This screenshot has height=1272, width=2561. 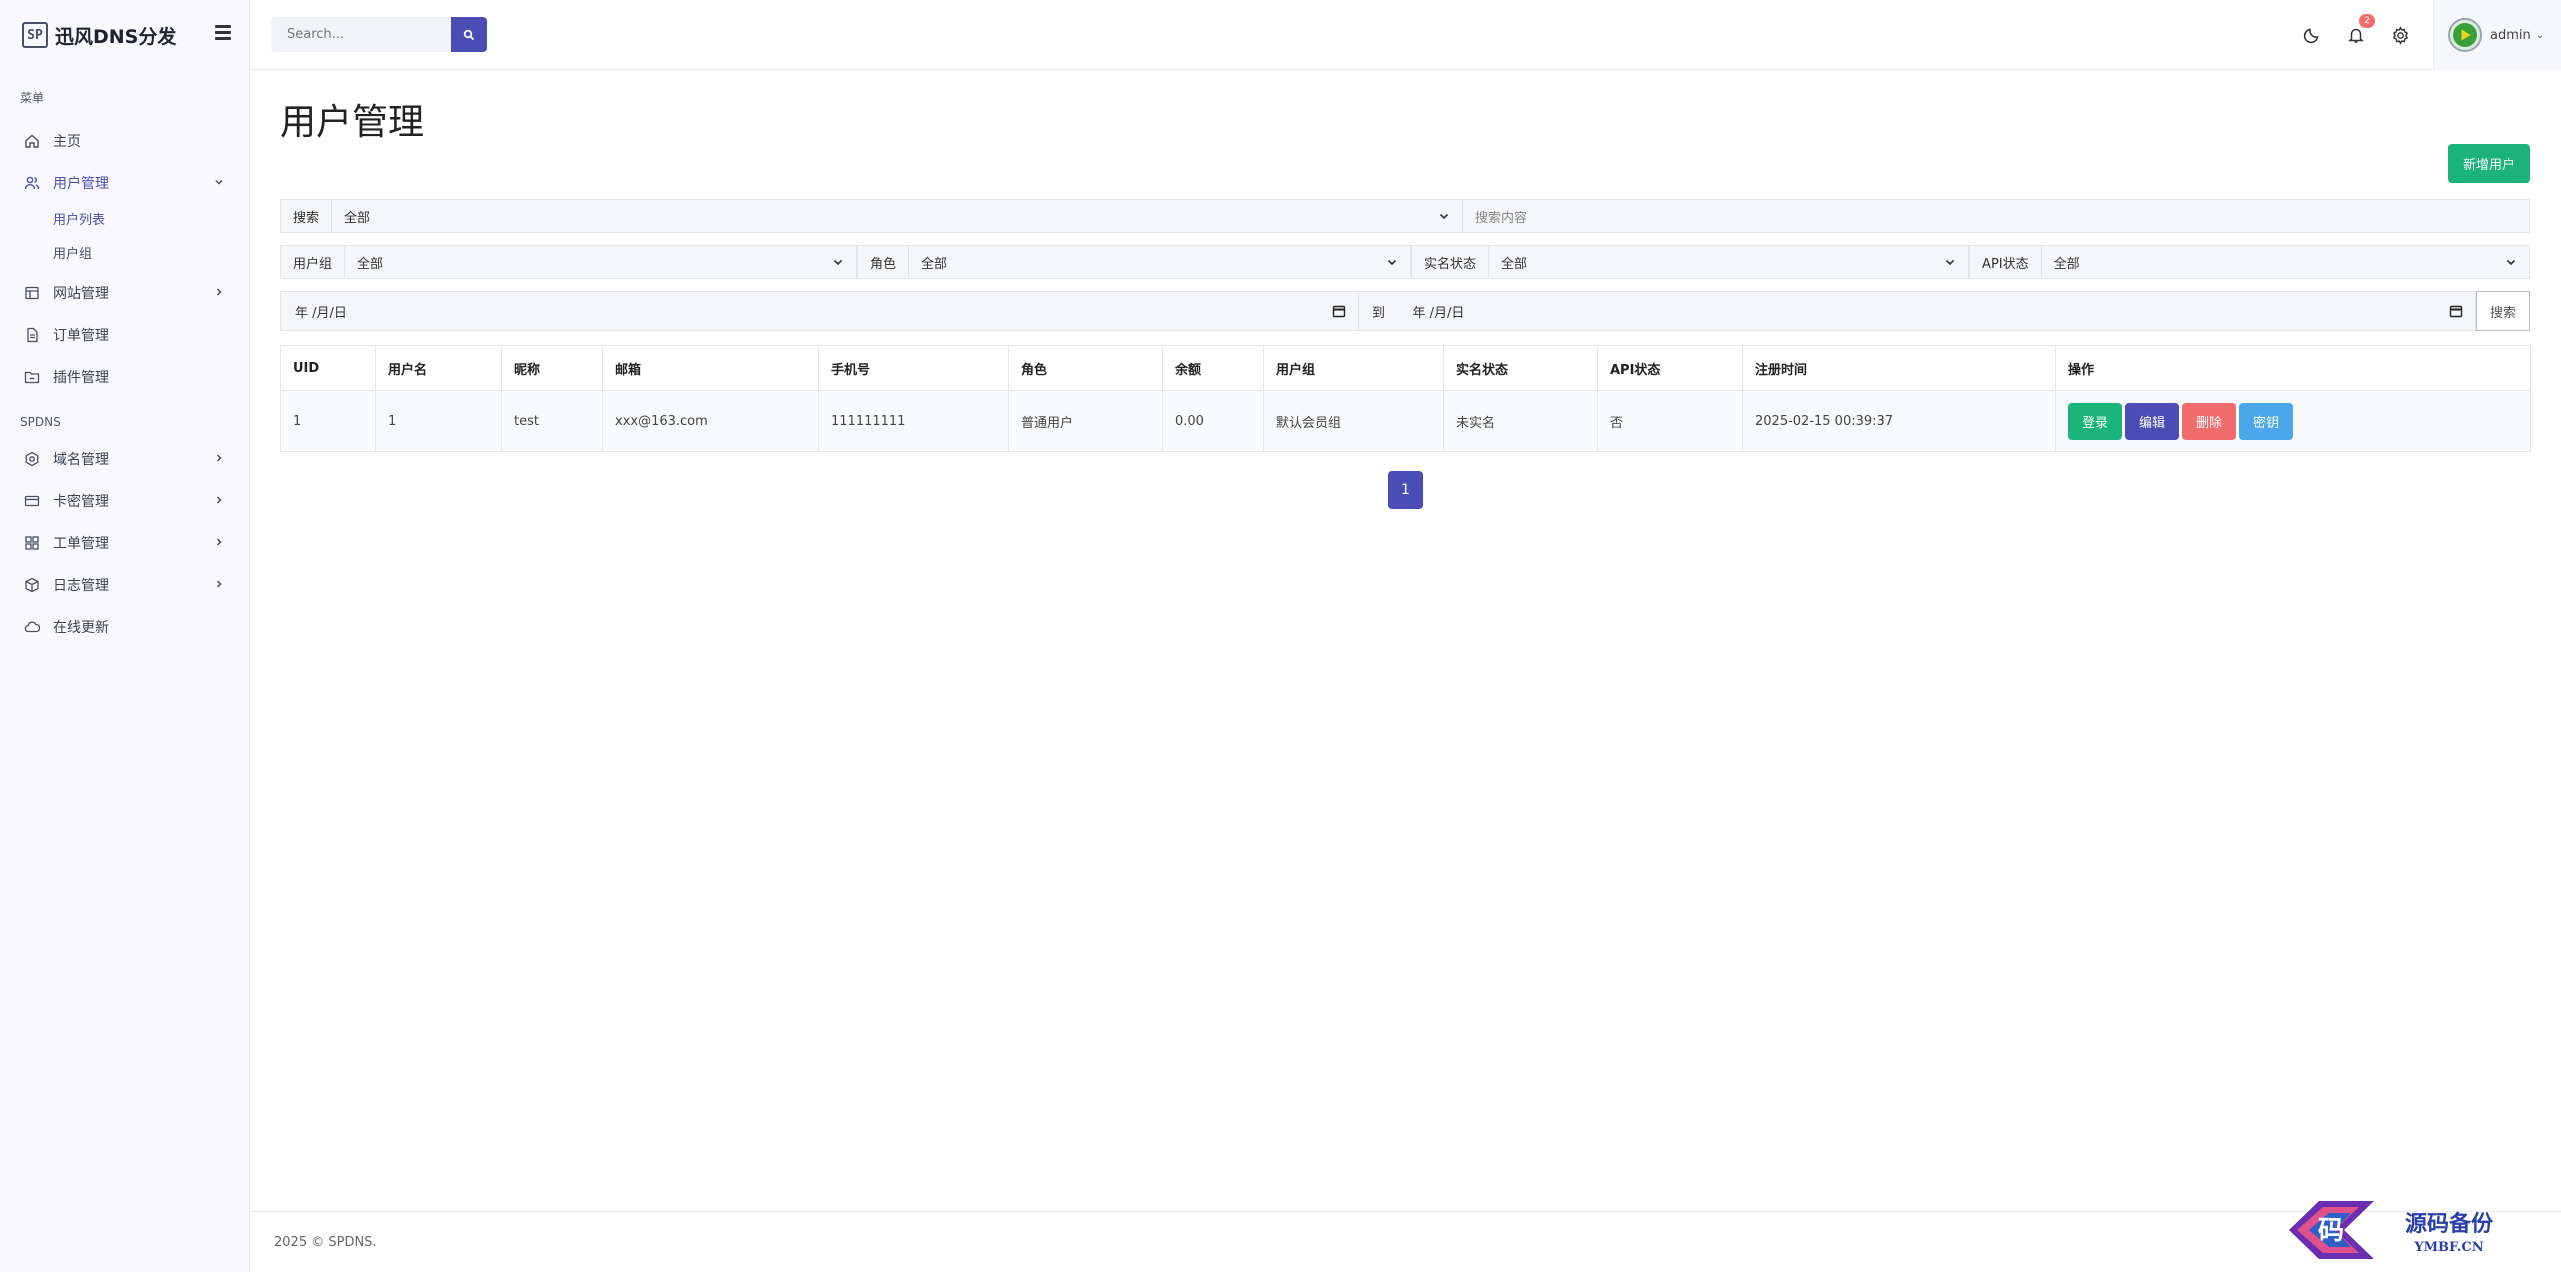 I want to click on search-input, so click(x=361, y=34).